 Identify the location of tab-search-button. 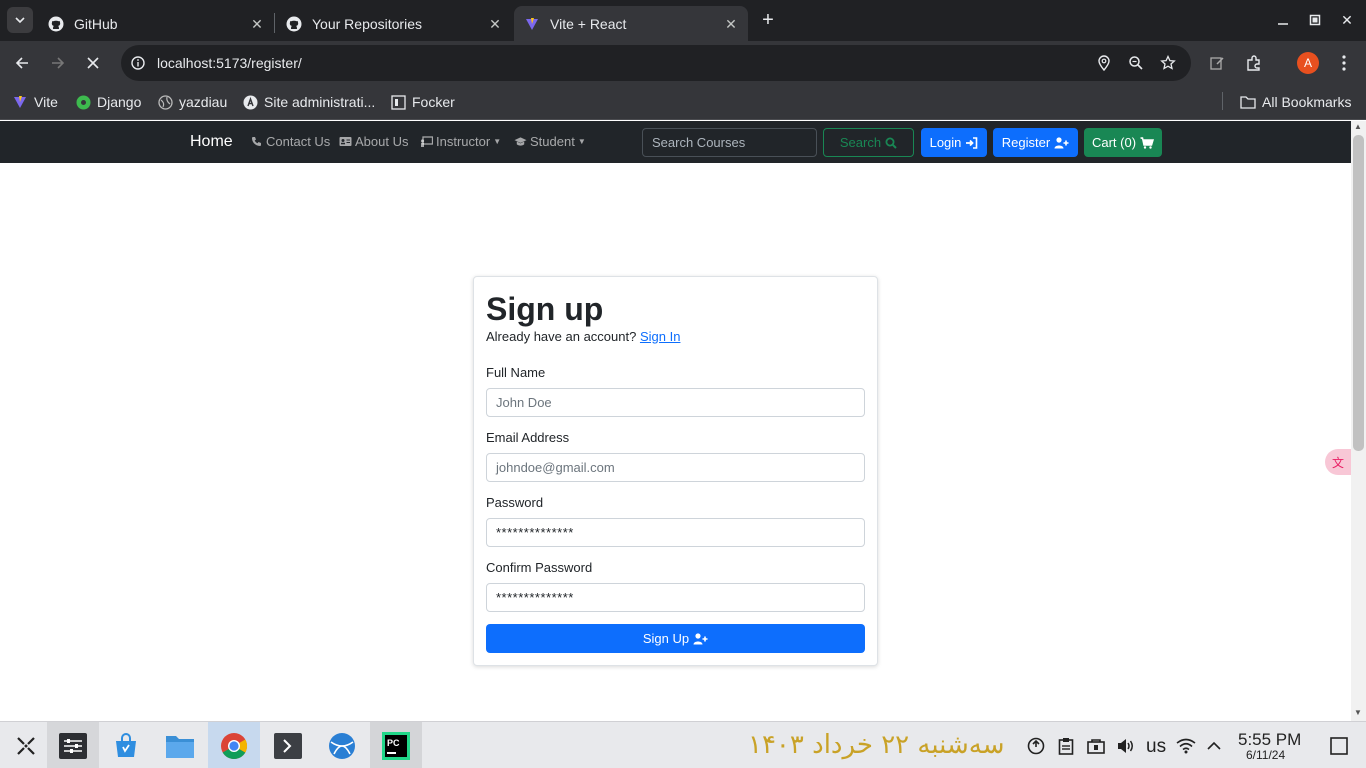
(20, 20).